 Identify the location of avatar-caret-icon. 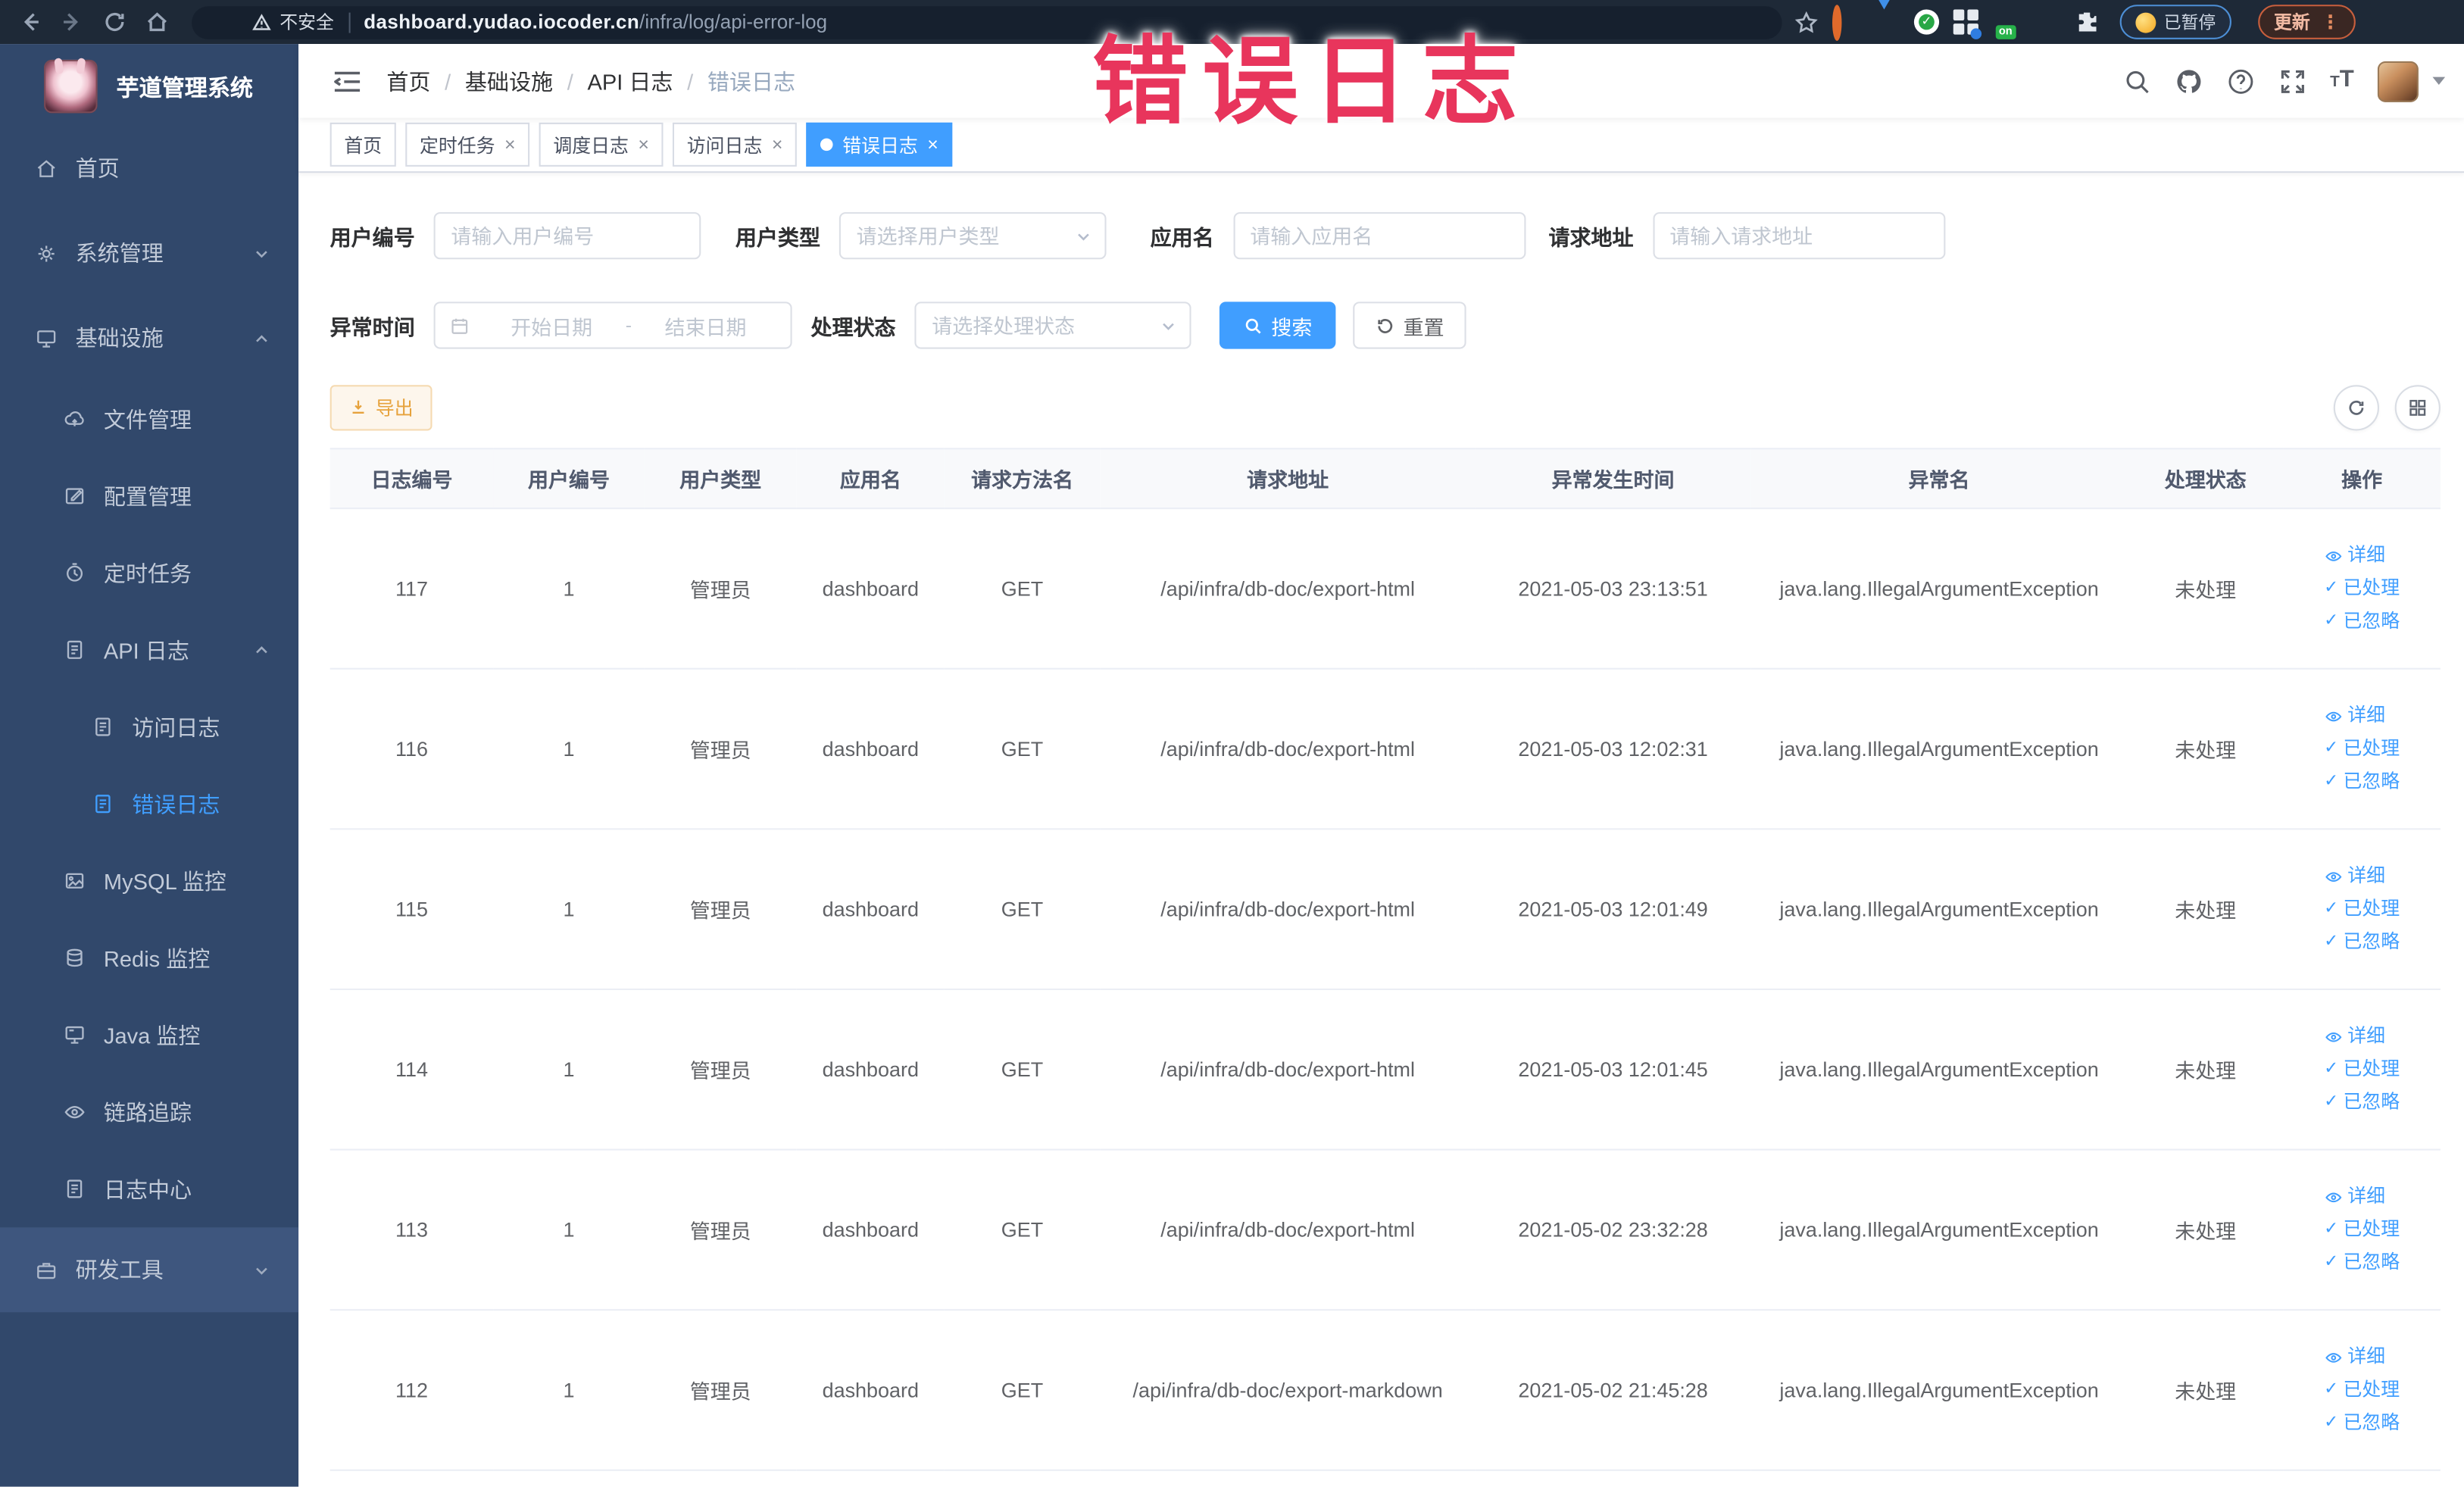
(2439, 81).